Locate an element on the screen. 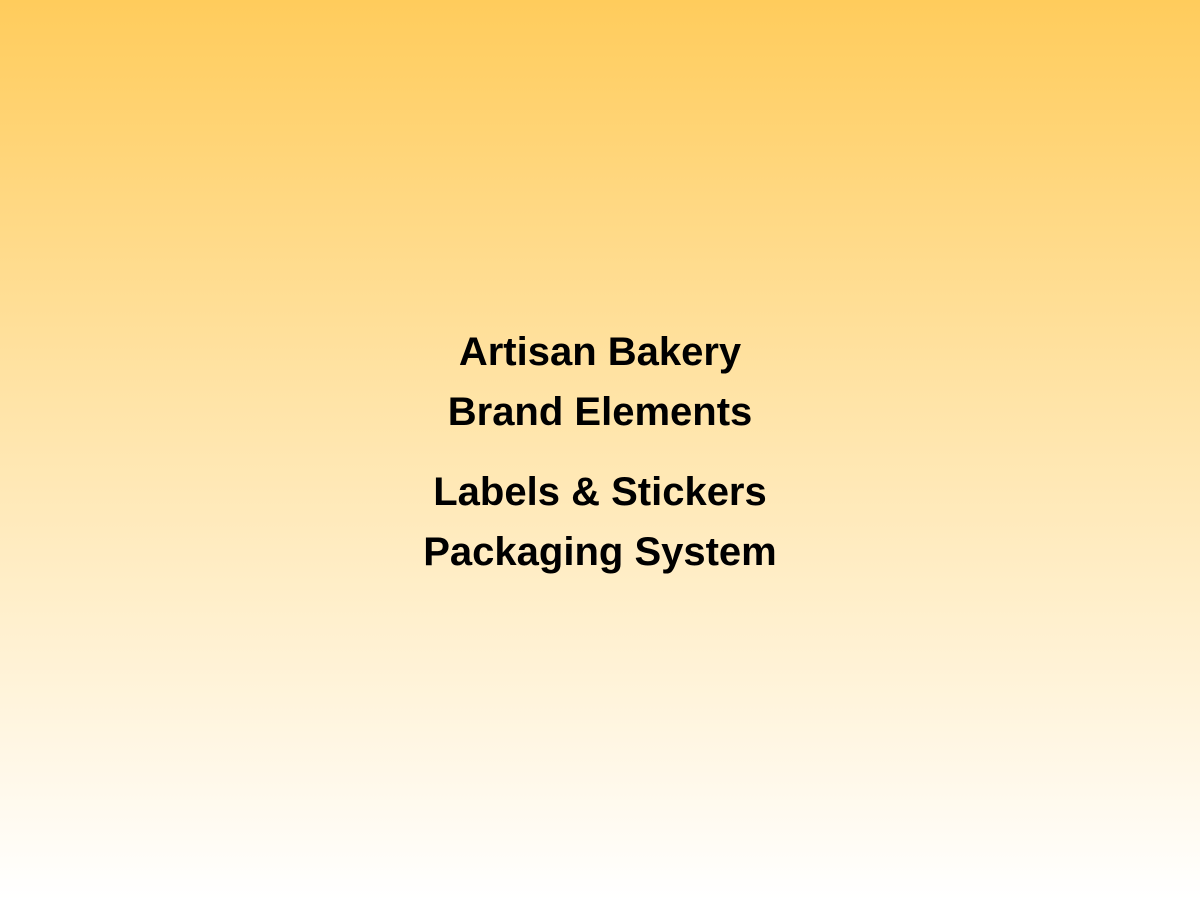 The height and width of the screenshot is (900, 1200). title-line-artisan-bakery: Artisan Bakery is located at coordinates (600, 352).